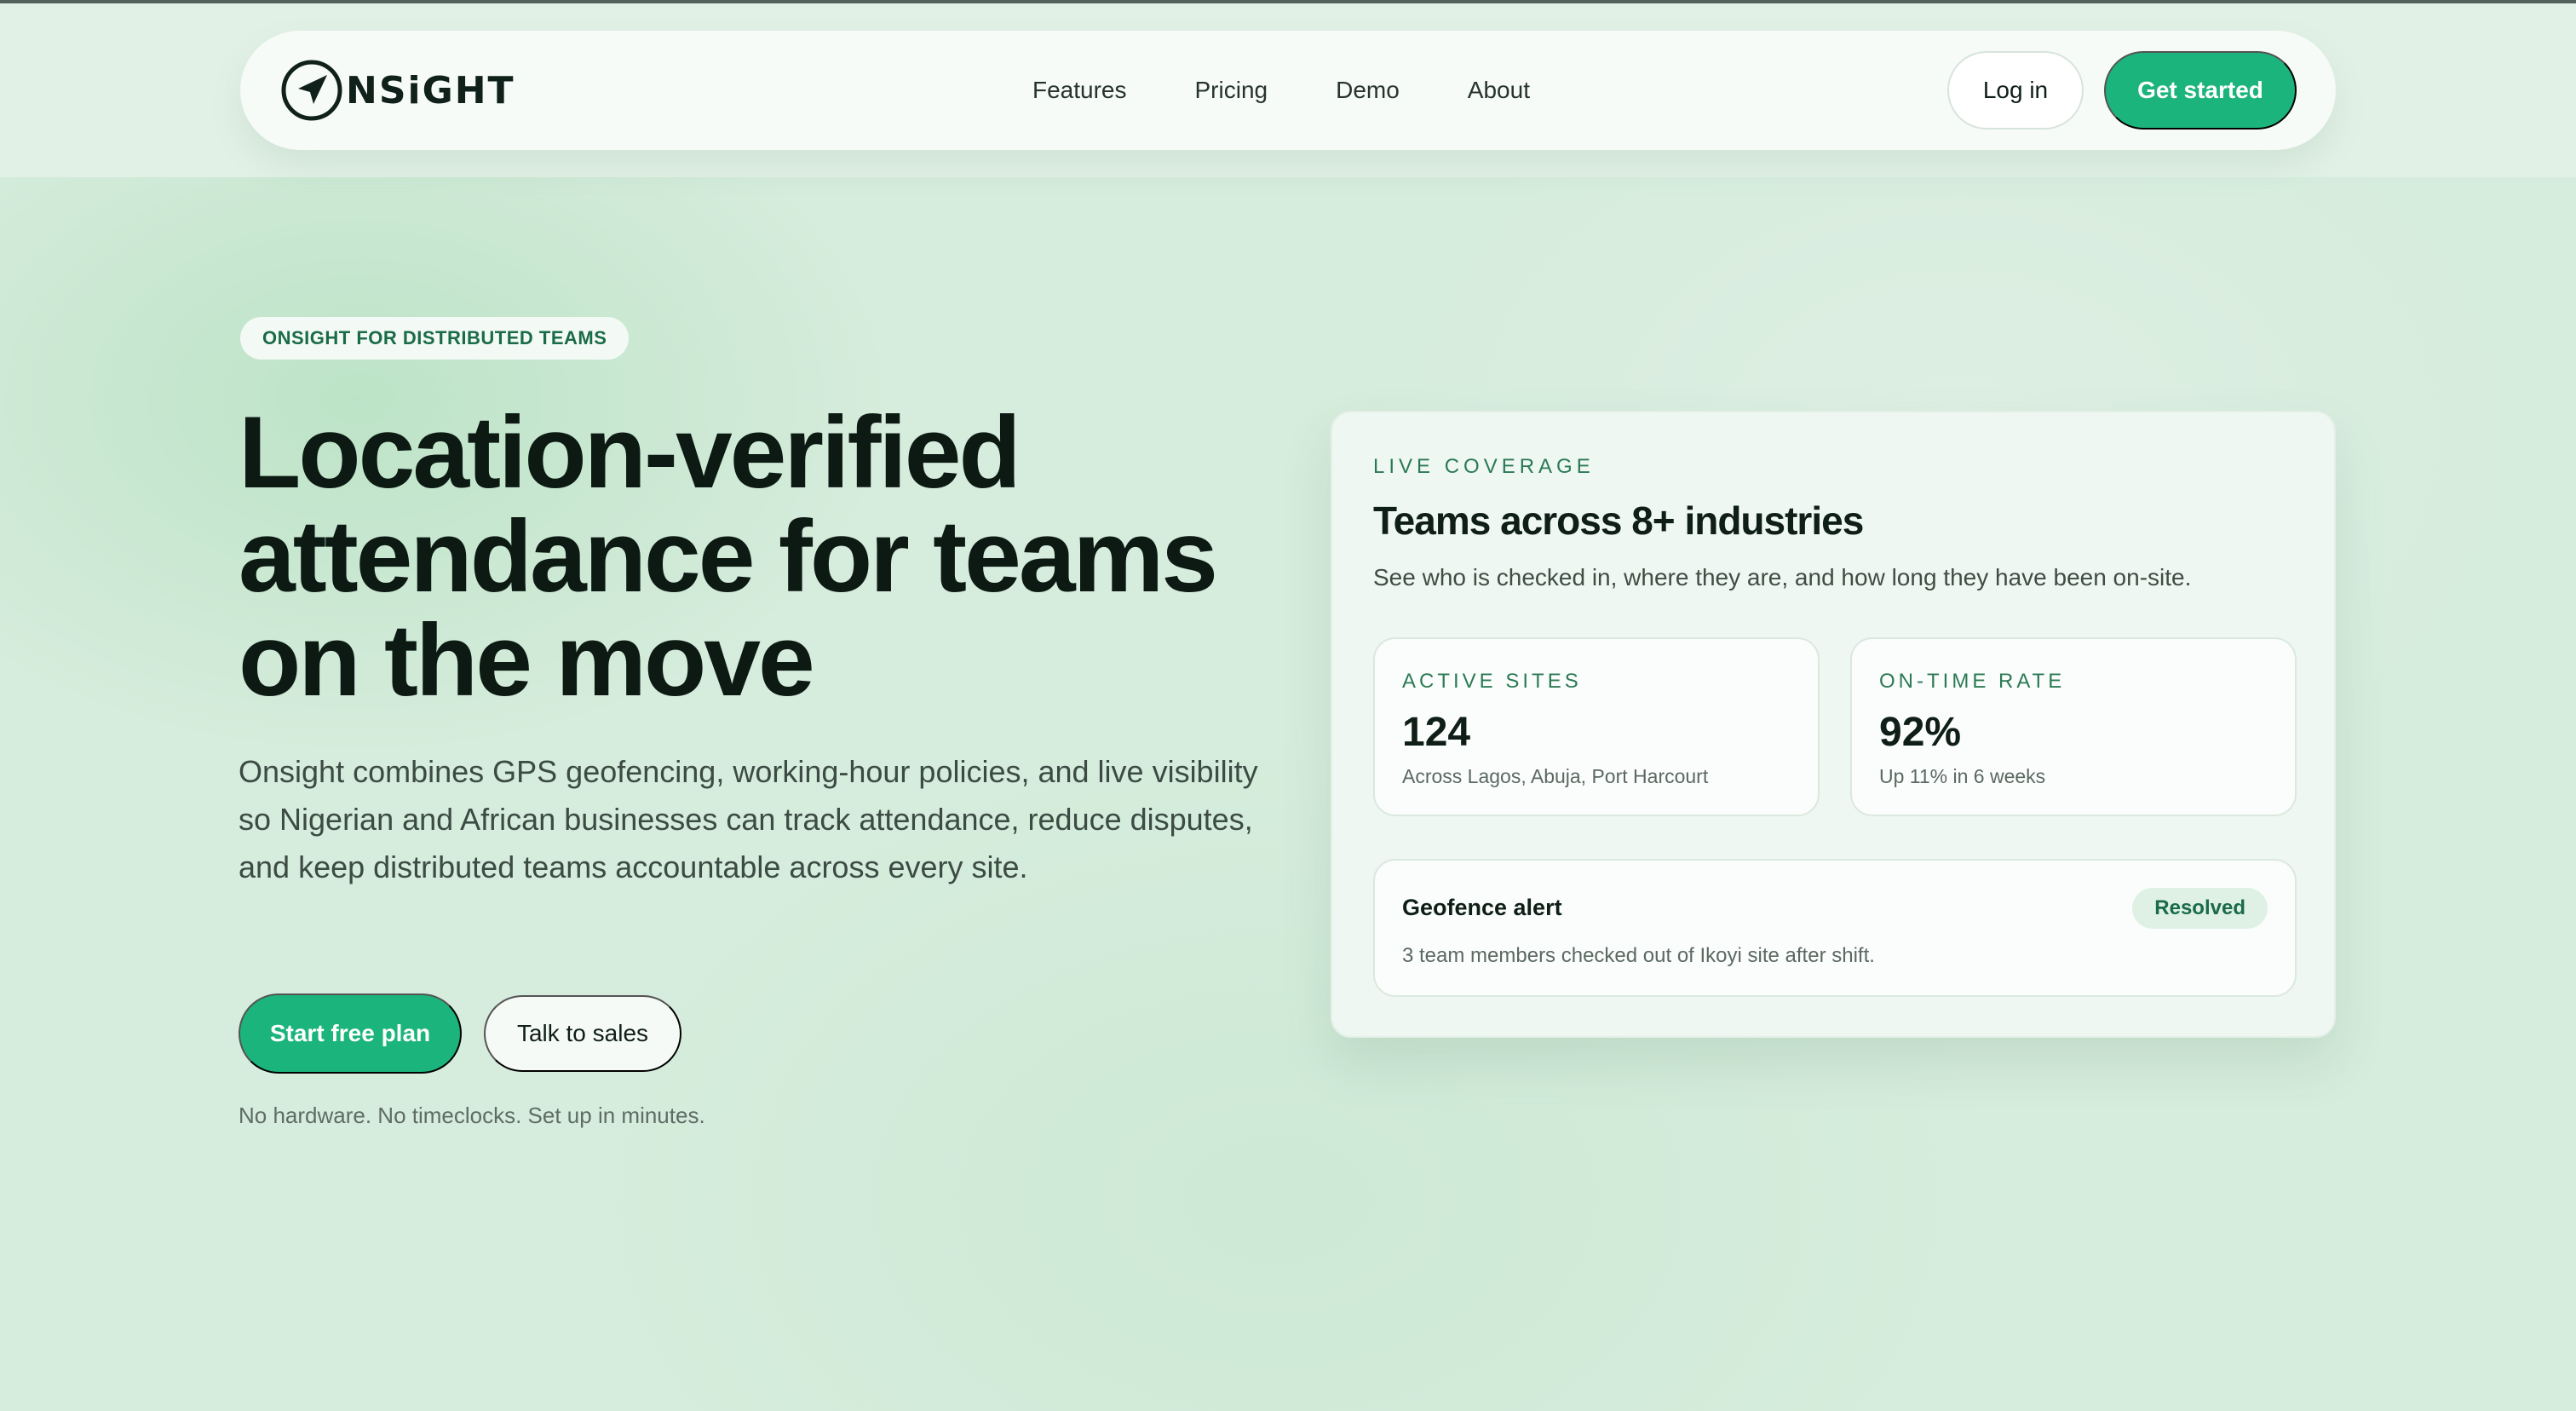  I want to click on nav-link-pricing: Pricing, so click(1232, 90).